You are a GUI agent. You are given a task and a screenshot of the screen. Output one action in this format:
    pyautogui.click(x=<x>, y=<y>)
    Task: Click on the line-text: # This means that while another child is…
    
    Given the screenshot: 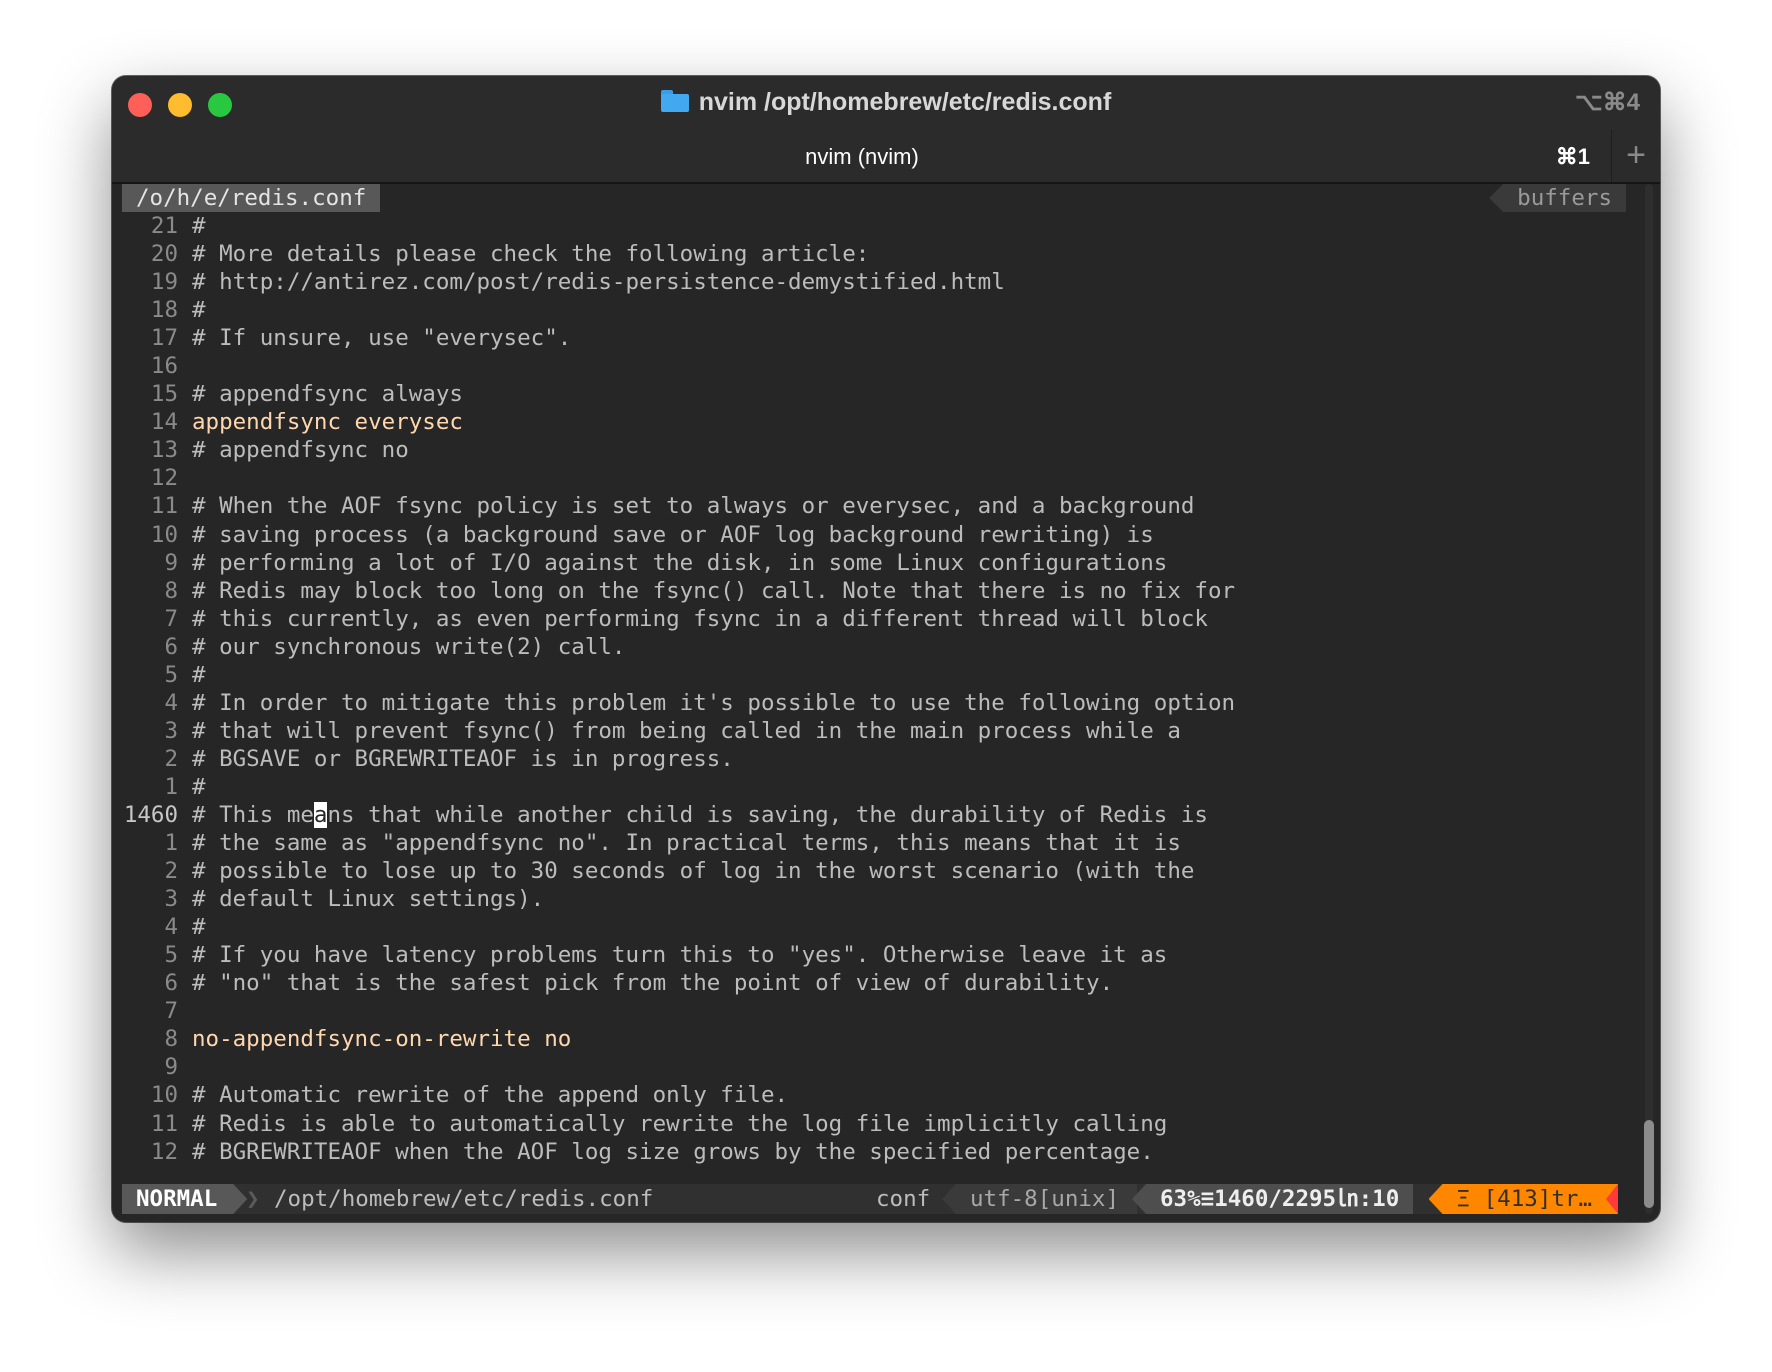 What is the action you would take?
    pyautogui.click(x=700, y=814)
    